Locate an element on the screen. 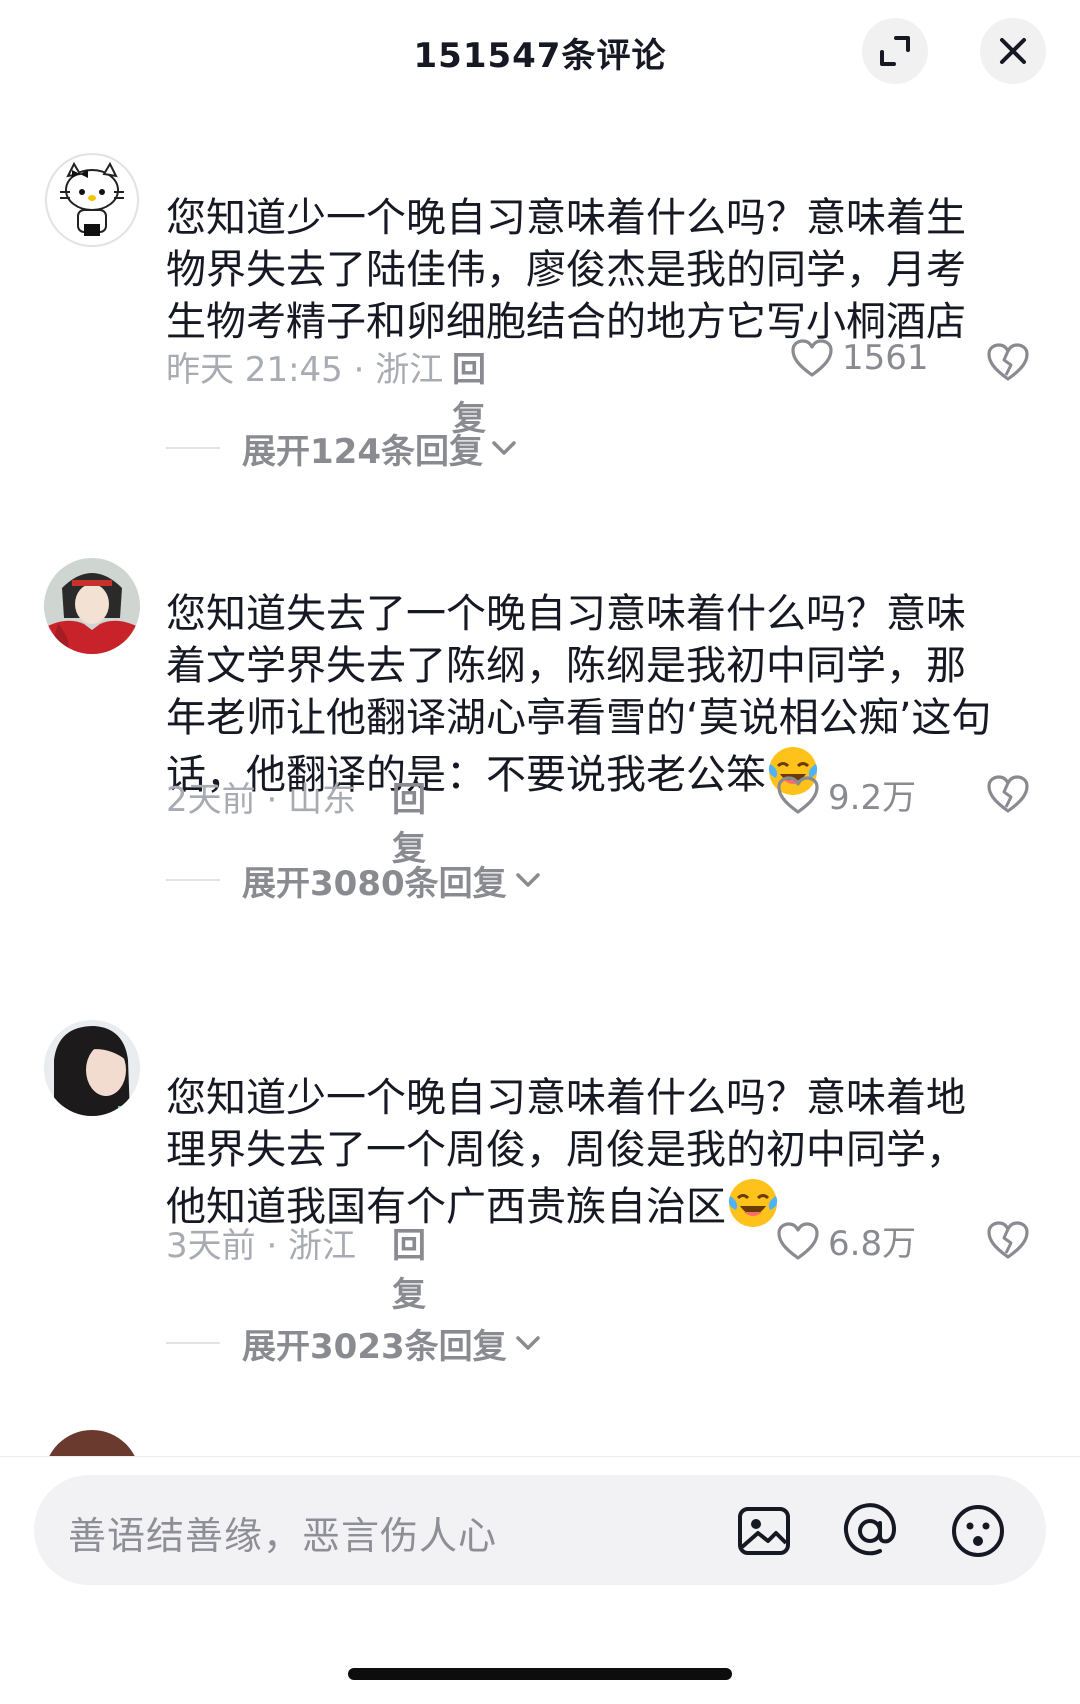  like-button: 1561 is located at coordinates (859, 358).